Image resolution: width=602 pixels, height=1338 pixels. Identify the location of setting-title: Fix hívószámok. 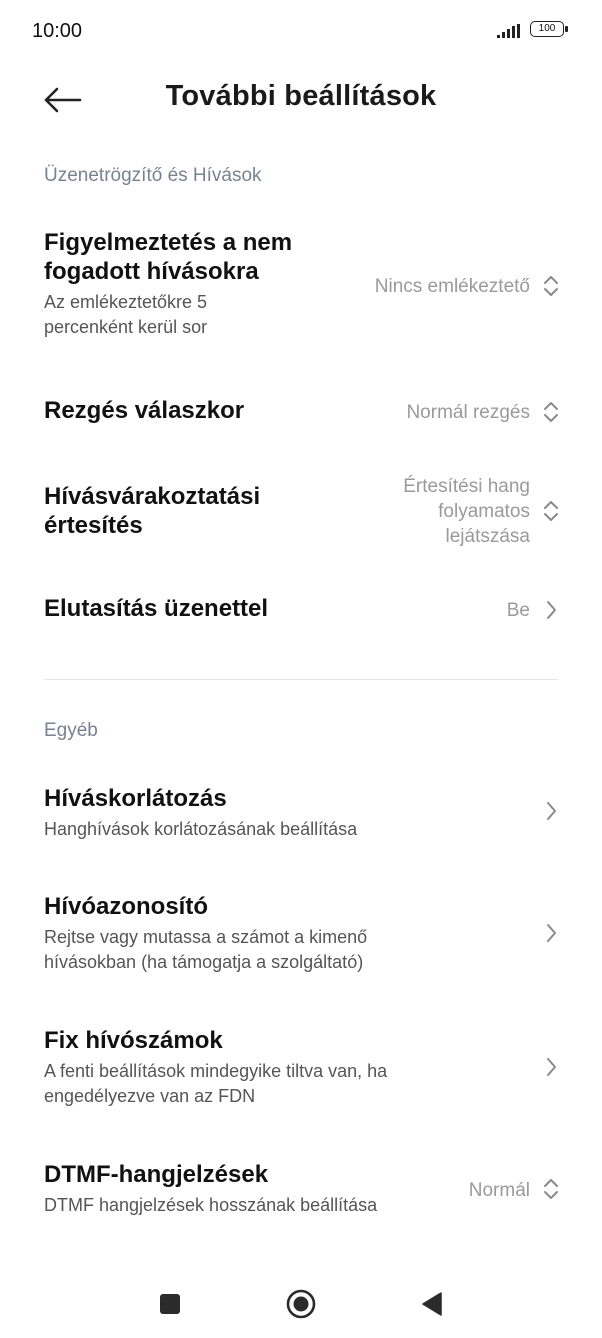
(133, 1040).